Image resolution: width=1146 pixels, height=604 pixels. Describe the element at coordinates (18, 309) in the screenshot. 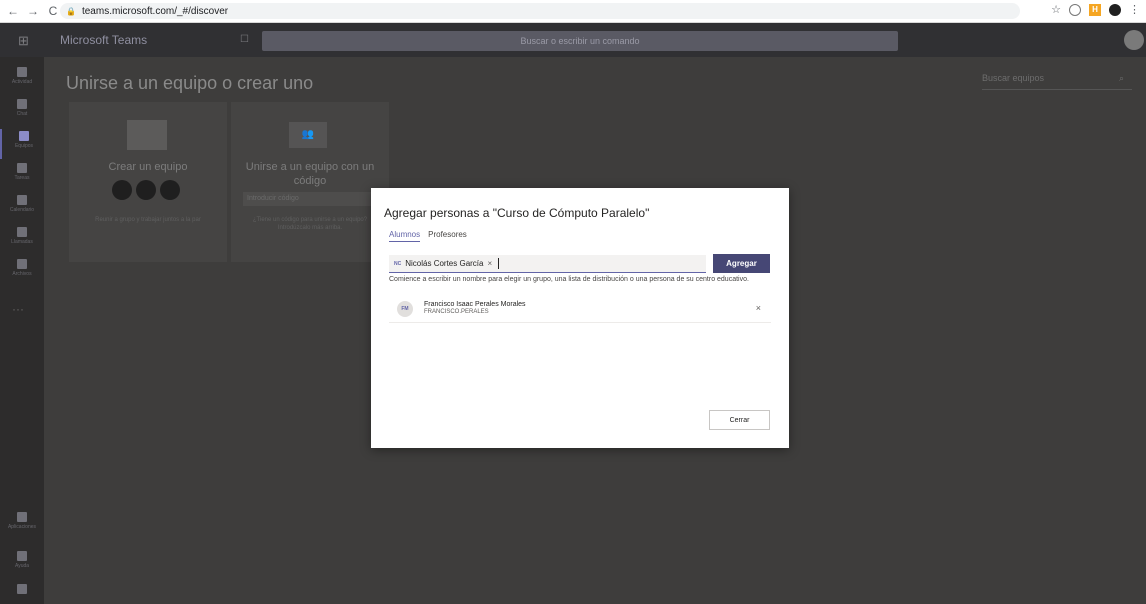

I see `more-apps-icon: ···` at that location.